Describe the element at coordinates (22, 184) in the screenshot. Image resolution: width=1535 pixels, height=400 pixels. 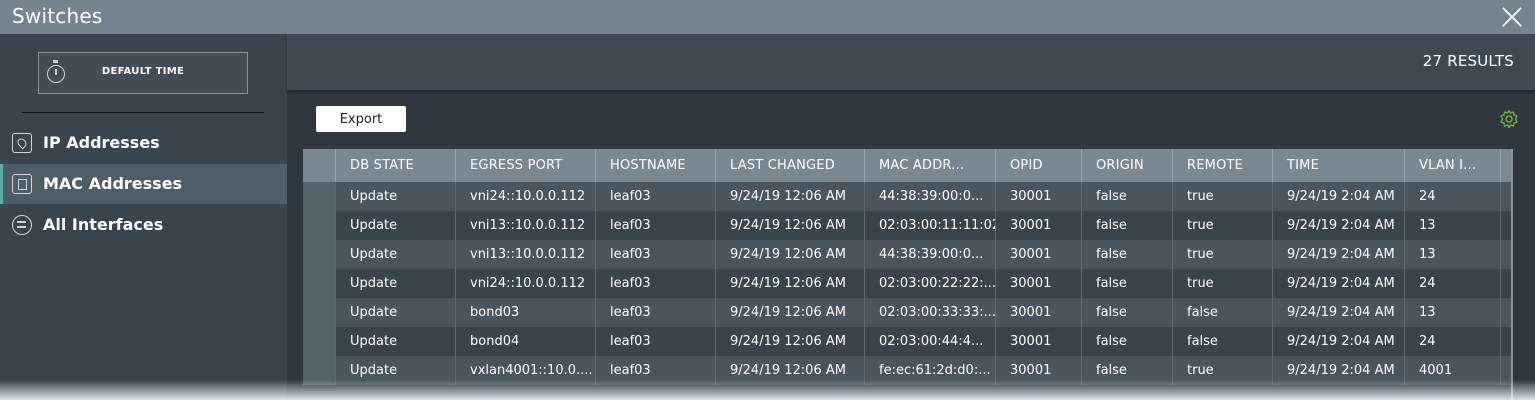
I see `mac-address-icon` at that location.